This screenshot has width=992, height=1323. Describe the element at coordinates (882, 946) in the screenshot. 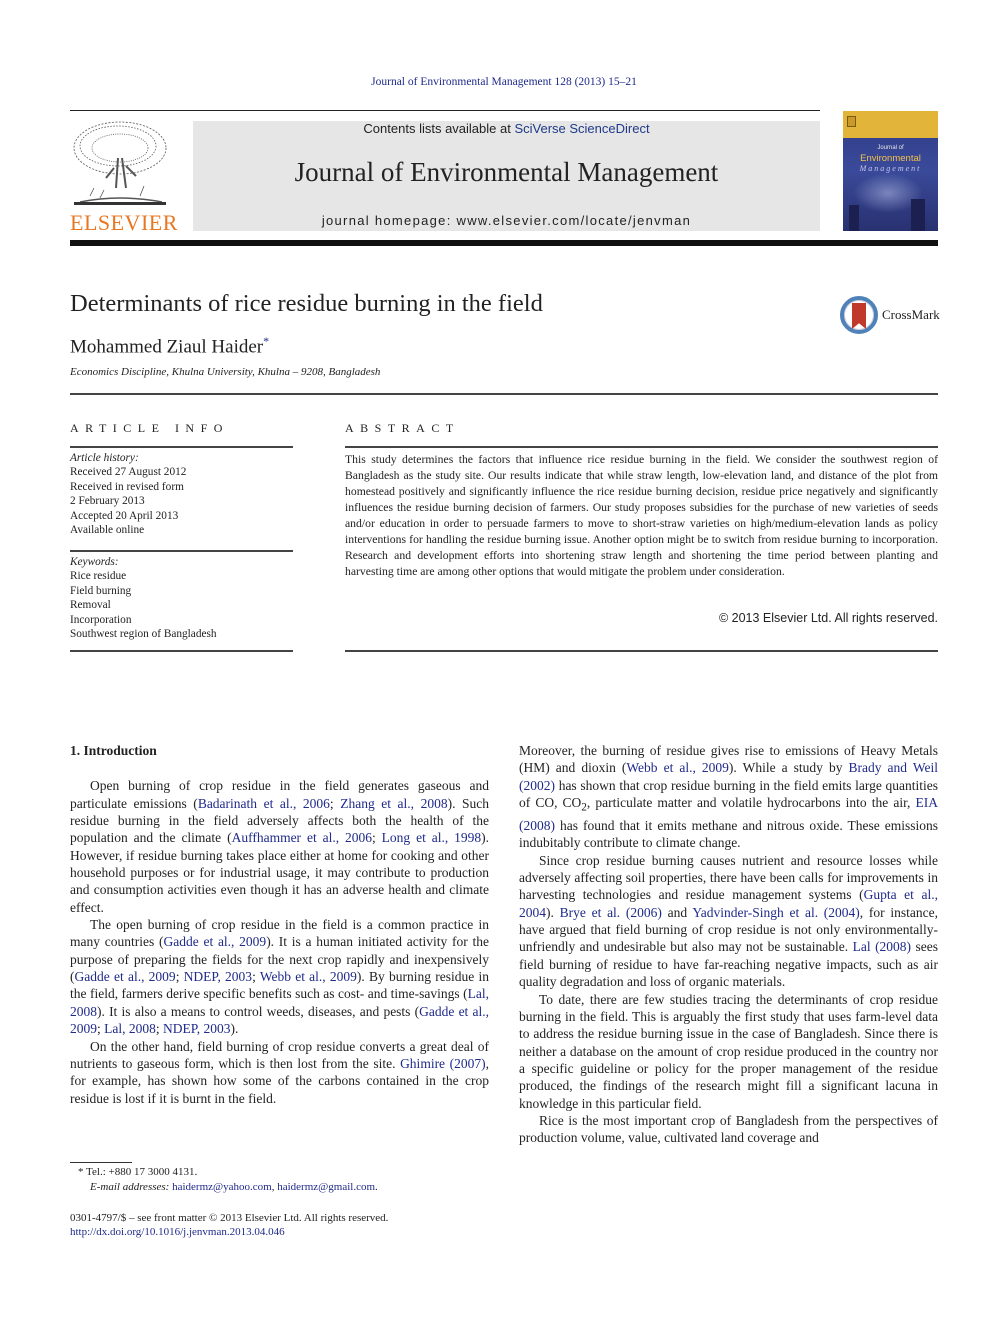

I see `citation-link: Lal (2008)` at that location.